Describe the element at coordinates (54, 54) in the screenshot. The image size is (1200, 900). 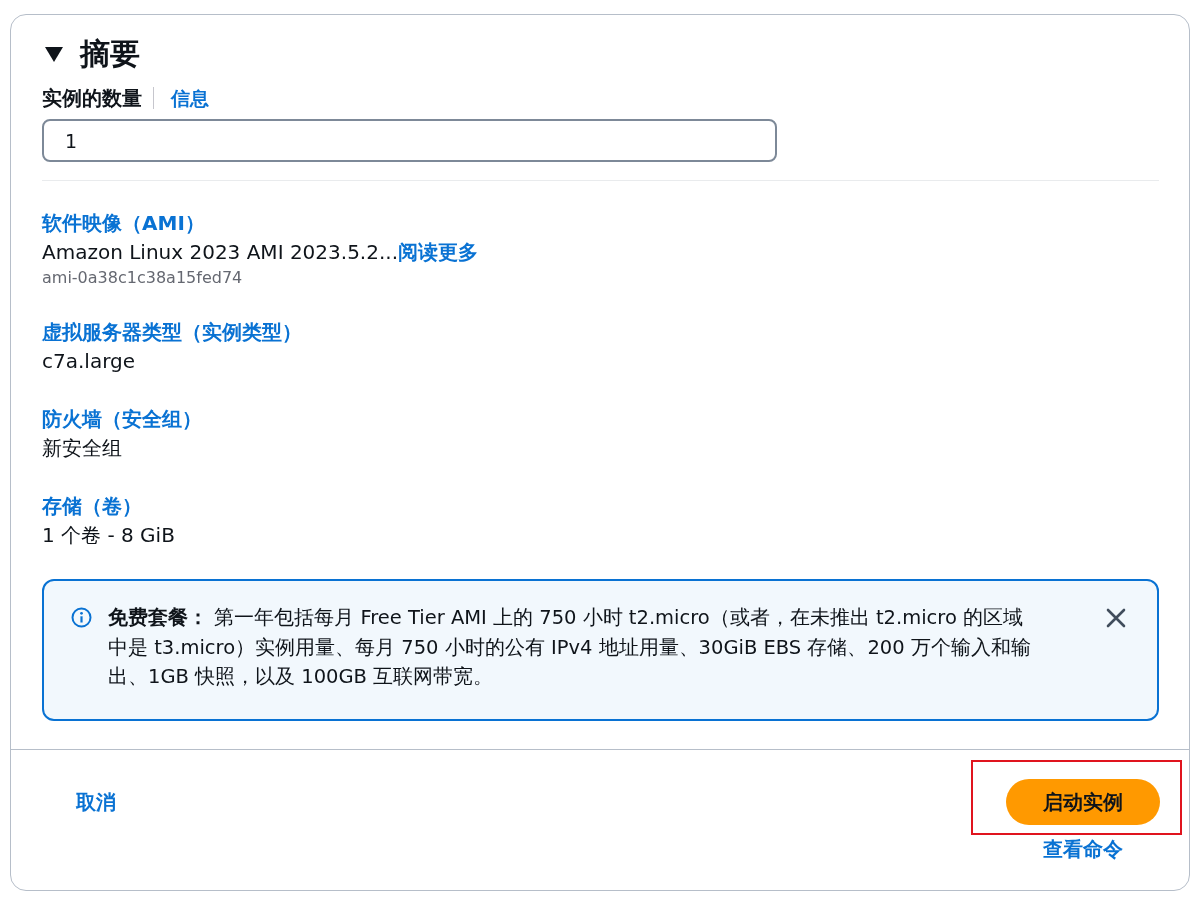
I see `caret-icon` at that location.